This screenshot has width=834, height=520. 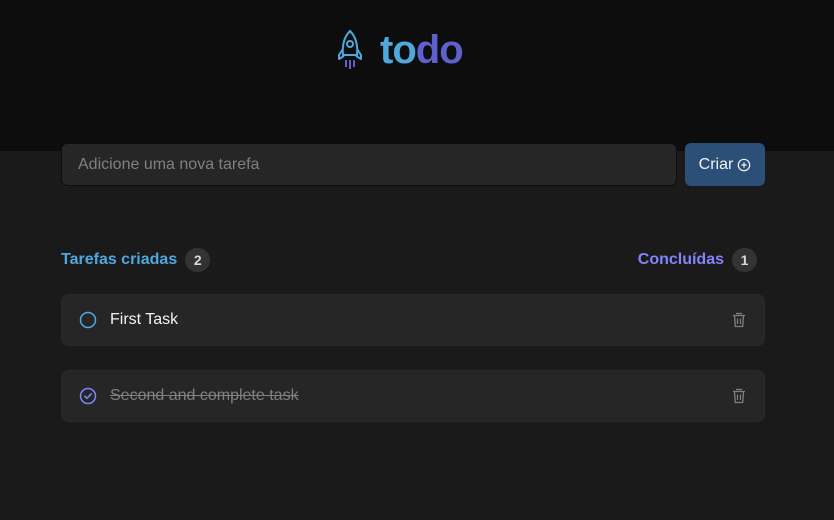 I want to click on logo-text-to: to, so click(x=398, y=50).